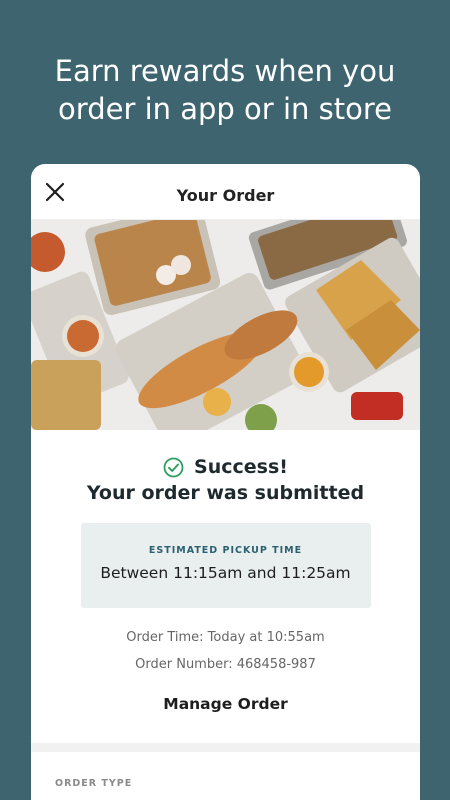  Describe the element at coordinates (225, 664) in the screenshot. I see `order-number: Order Number: 468458-987` at that location.